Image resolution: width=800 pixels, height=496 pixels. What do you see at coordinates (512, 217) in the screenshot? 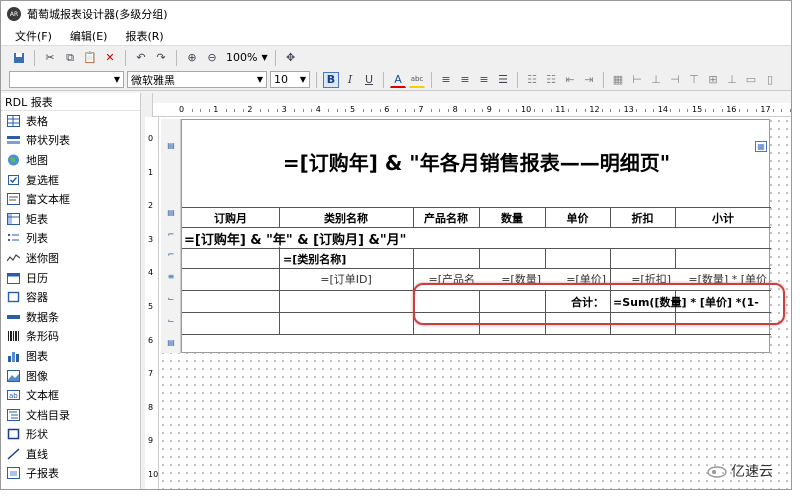
I see `column-header-3: 数量` at bounding box center [512, 217].